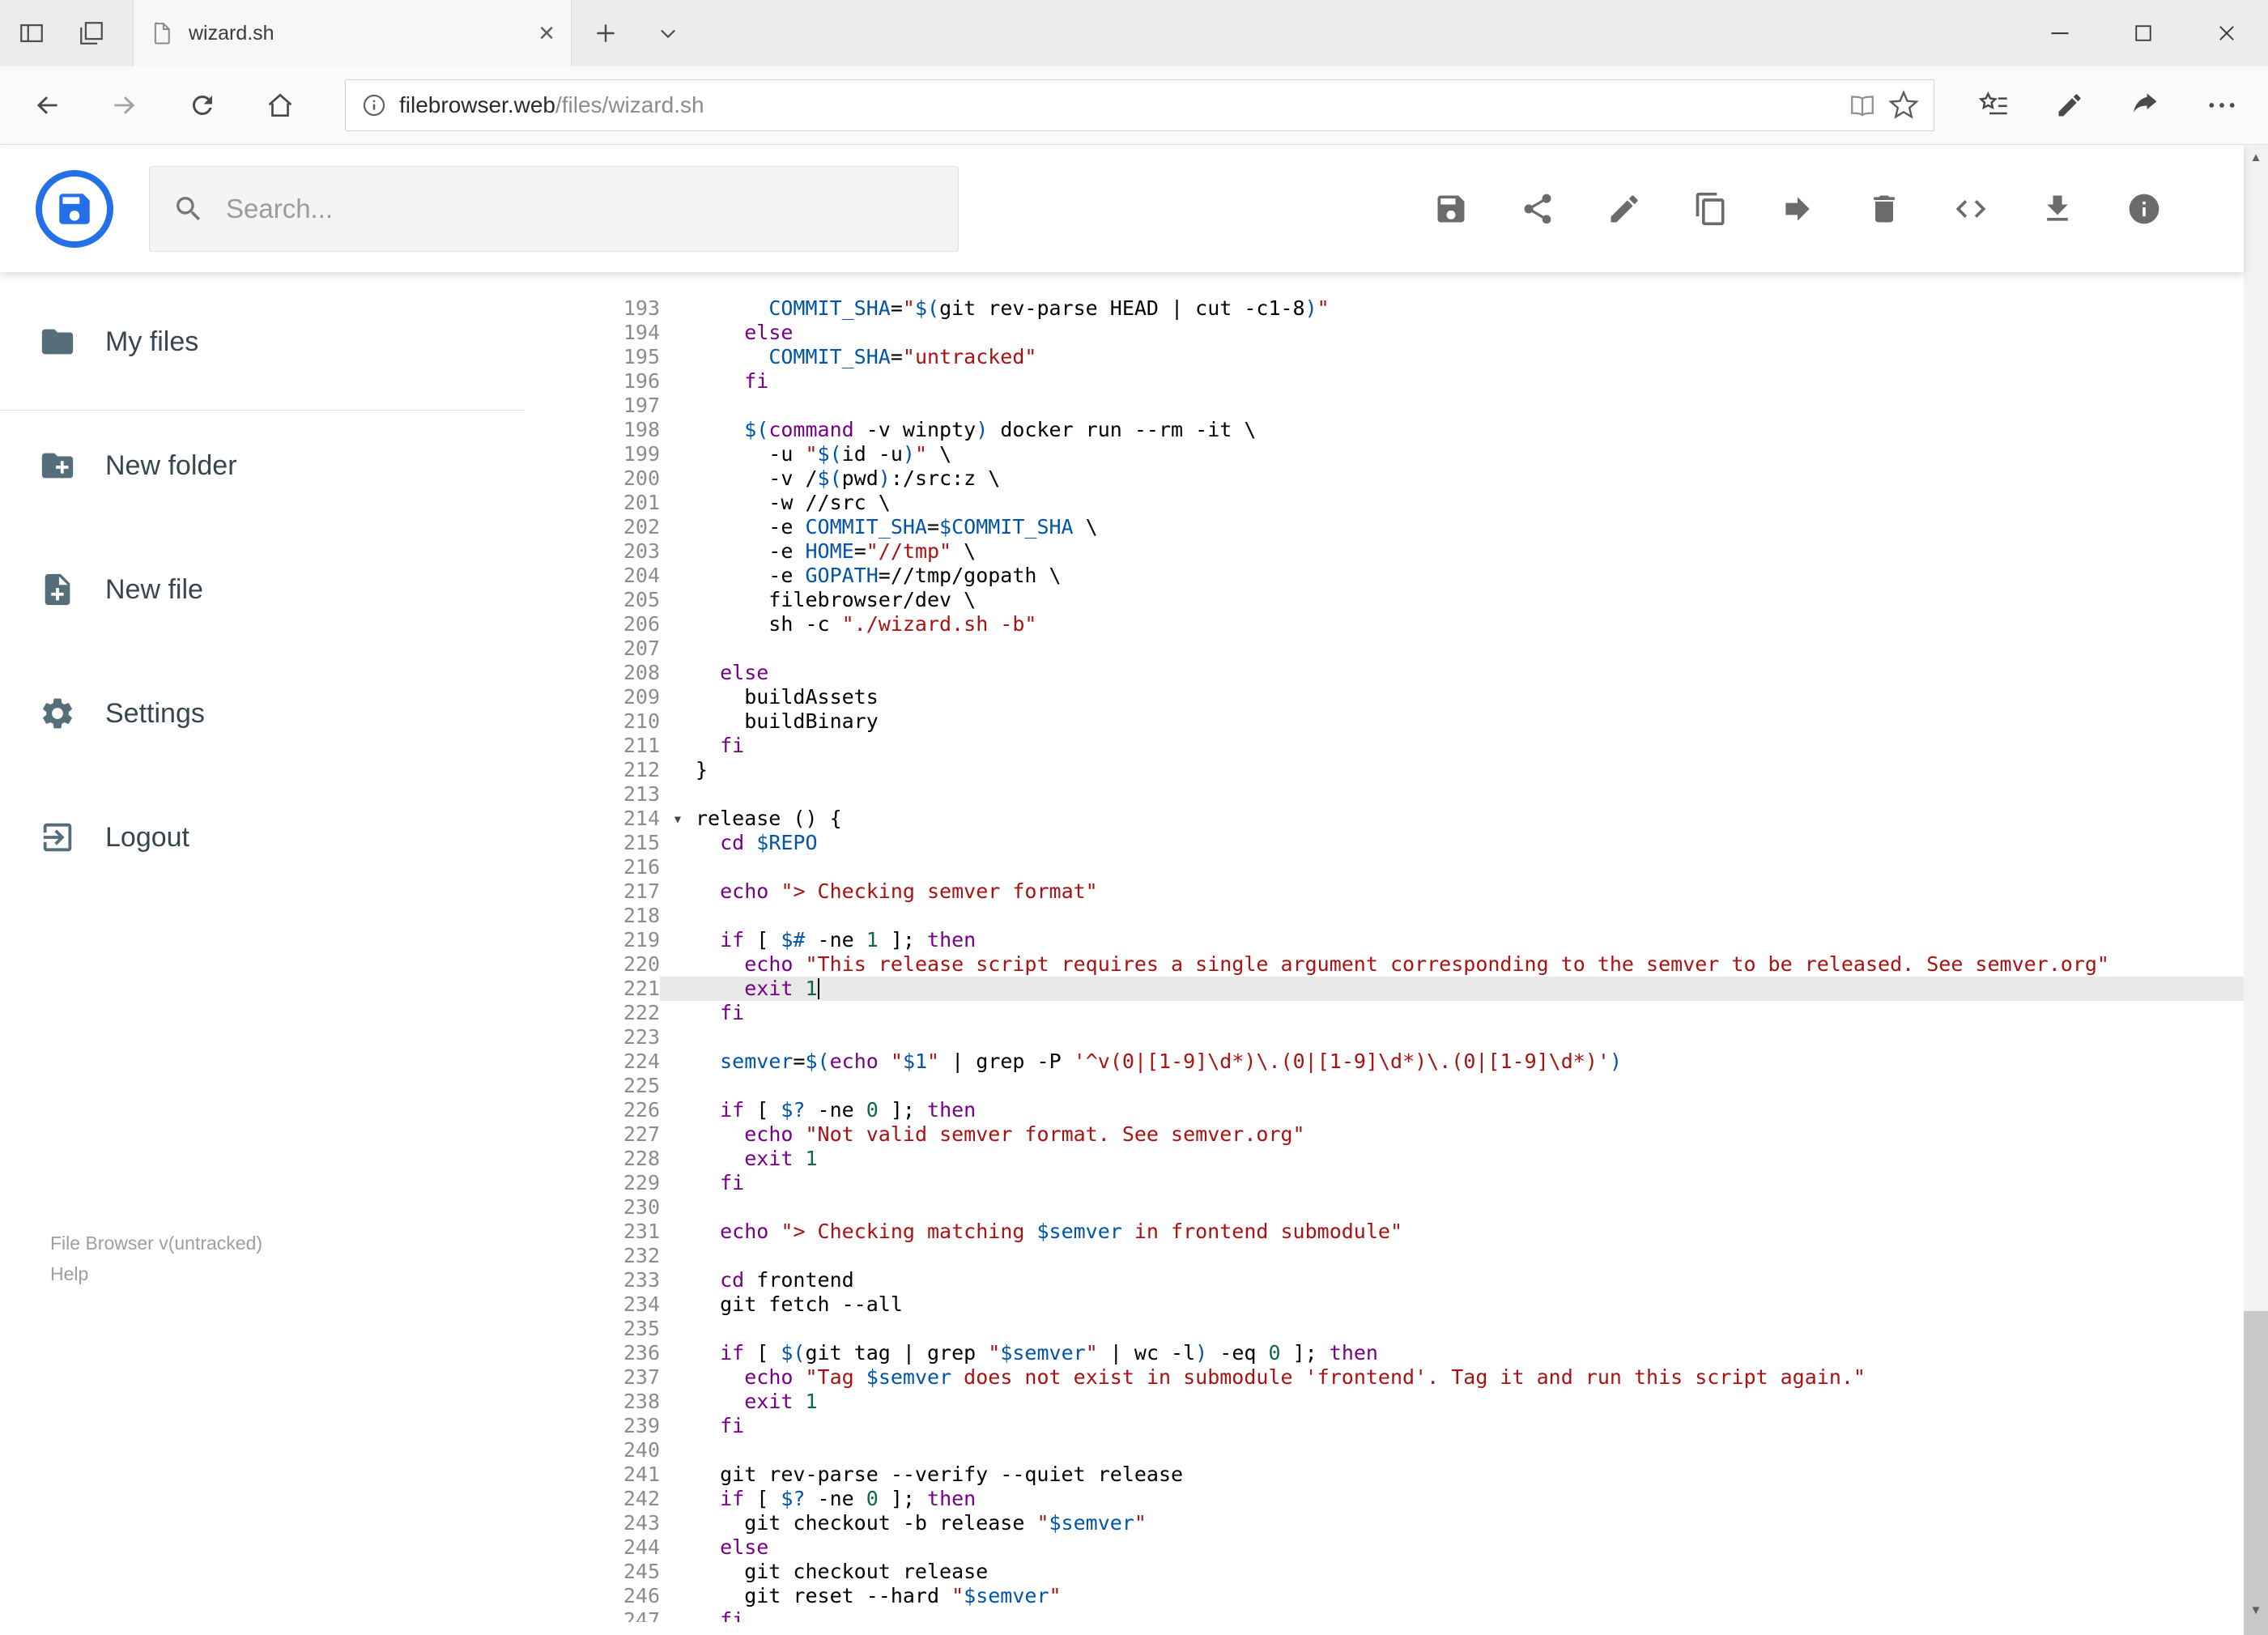 The width and height of the screenshot is (2268, 1635). Describe the element at coordinates (1405, 1280) in the screenshot. I see `code-line: 233 cd frontend` at that location.